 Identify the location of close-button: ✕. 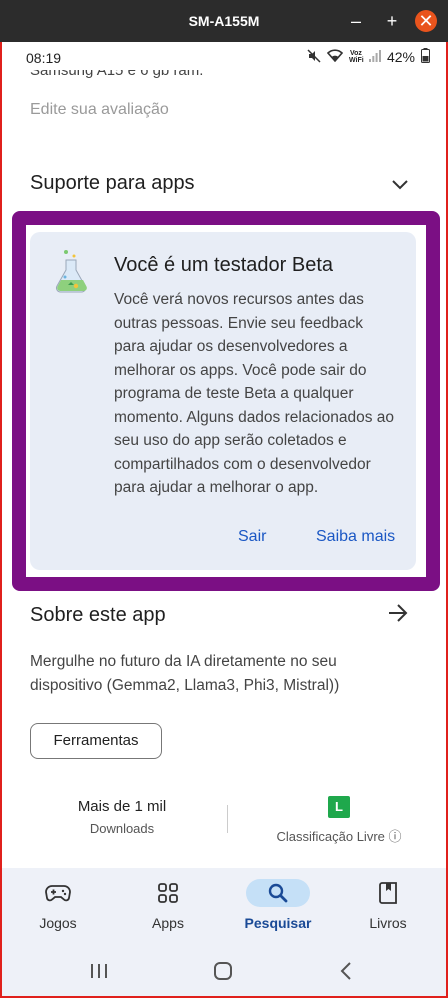
(426, 21).